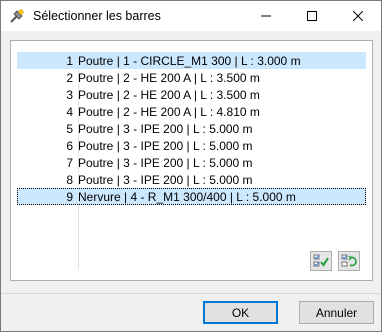 The height and width of the screenshot is (332, 382). I want to click on item-label: Poutre | 1 - CIRCLE_M1 300 | L : 3.000 m, so click(189, 60).